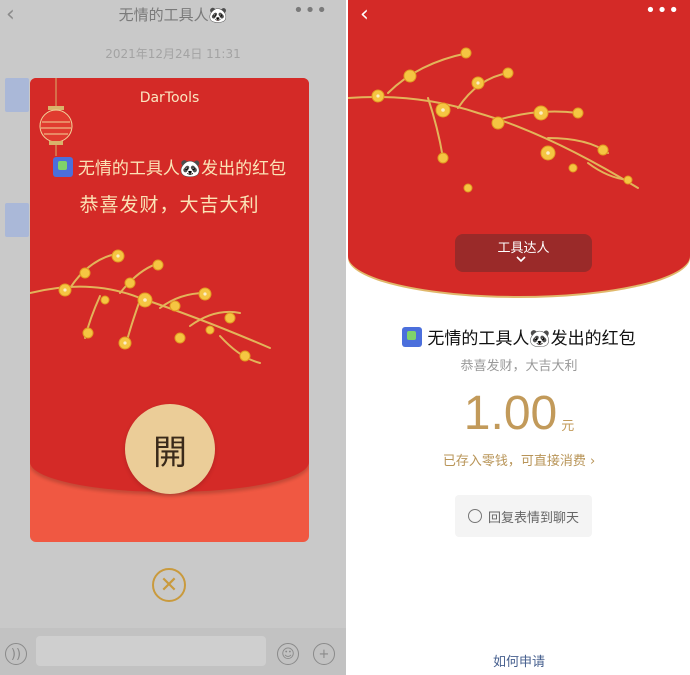 The height and width of the screenshot is (675, 690). Describe the element at coordinates (510, 413) in the screenshot. I see `amount-value: 1.00` at that location.